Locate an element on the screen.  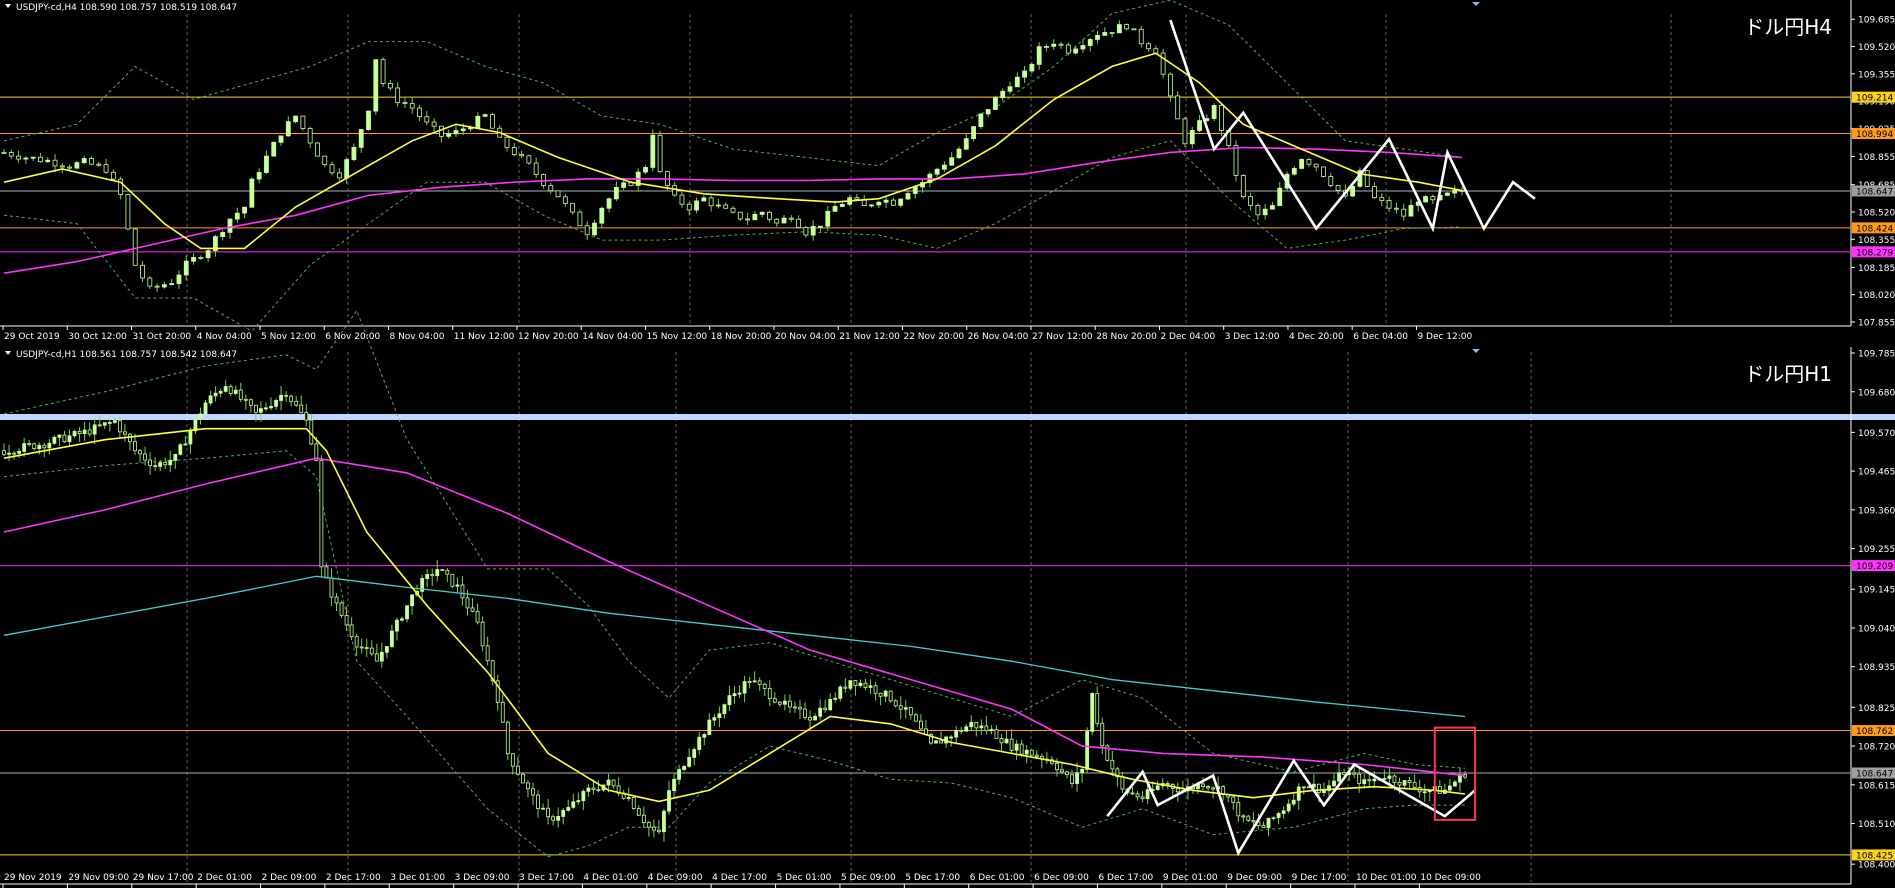
level-tag-label: 109.214 is located at coordinates (1874, 99).